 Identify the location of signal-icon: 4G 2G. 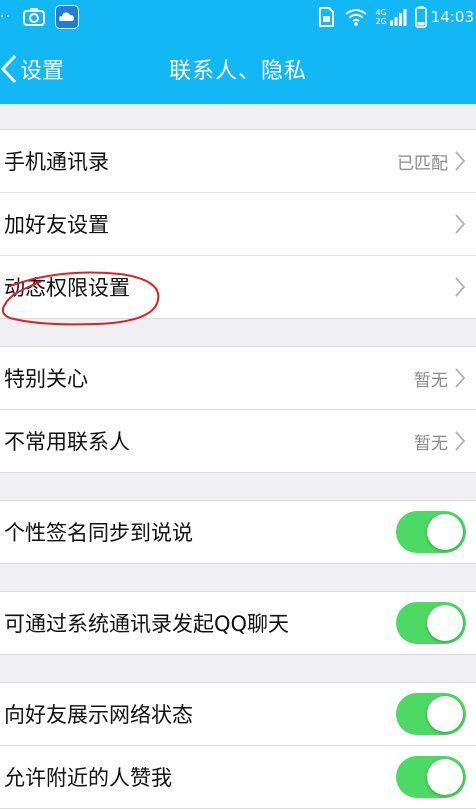
(391, 17).